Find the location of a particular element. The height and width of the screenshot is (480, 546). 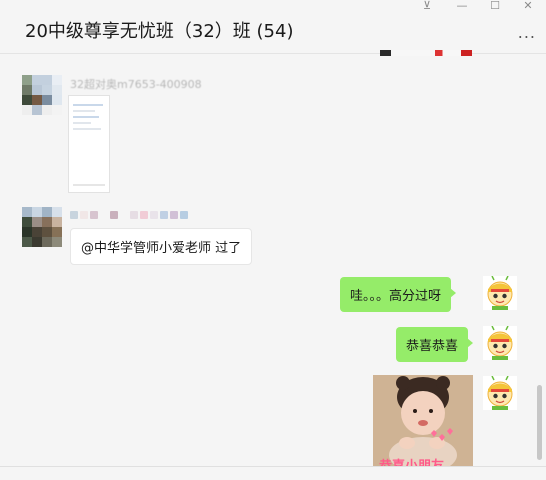

scrollbar is located at coordinates (539, 422).